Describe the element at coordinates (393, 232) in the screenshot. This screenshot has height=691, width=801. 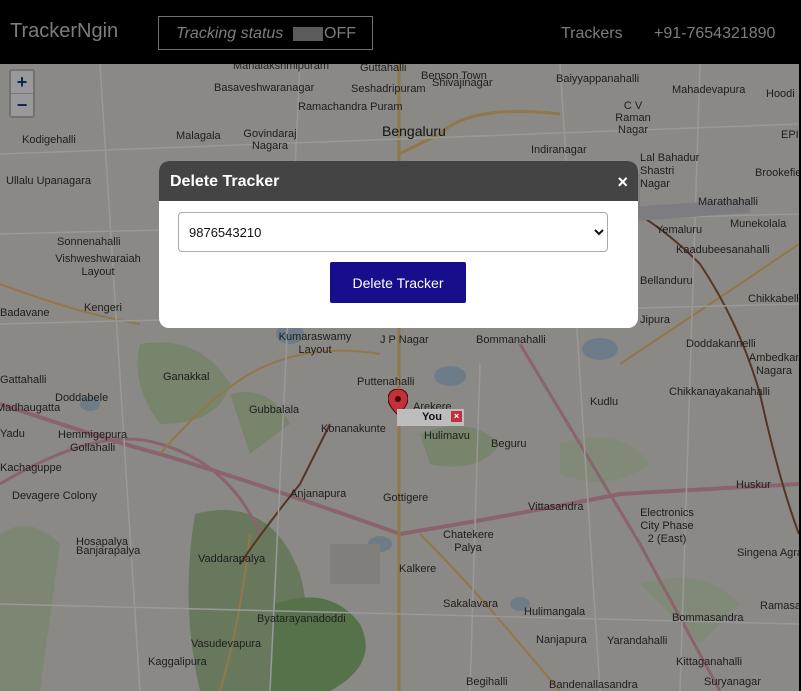
I see `tracker-select: 9876543210` at that location.